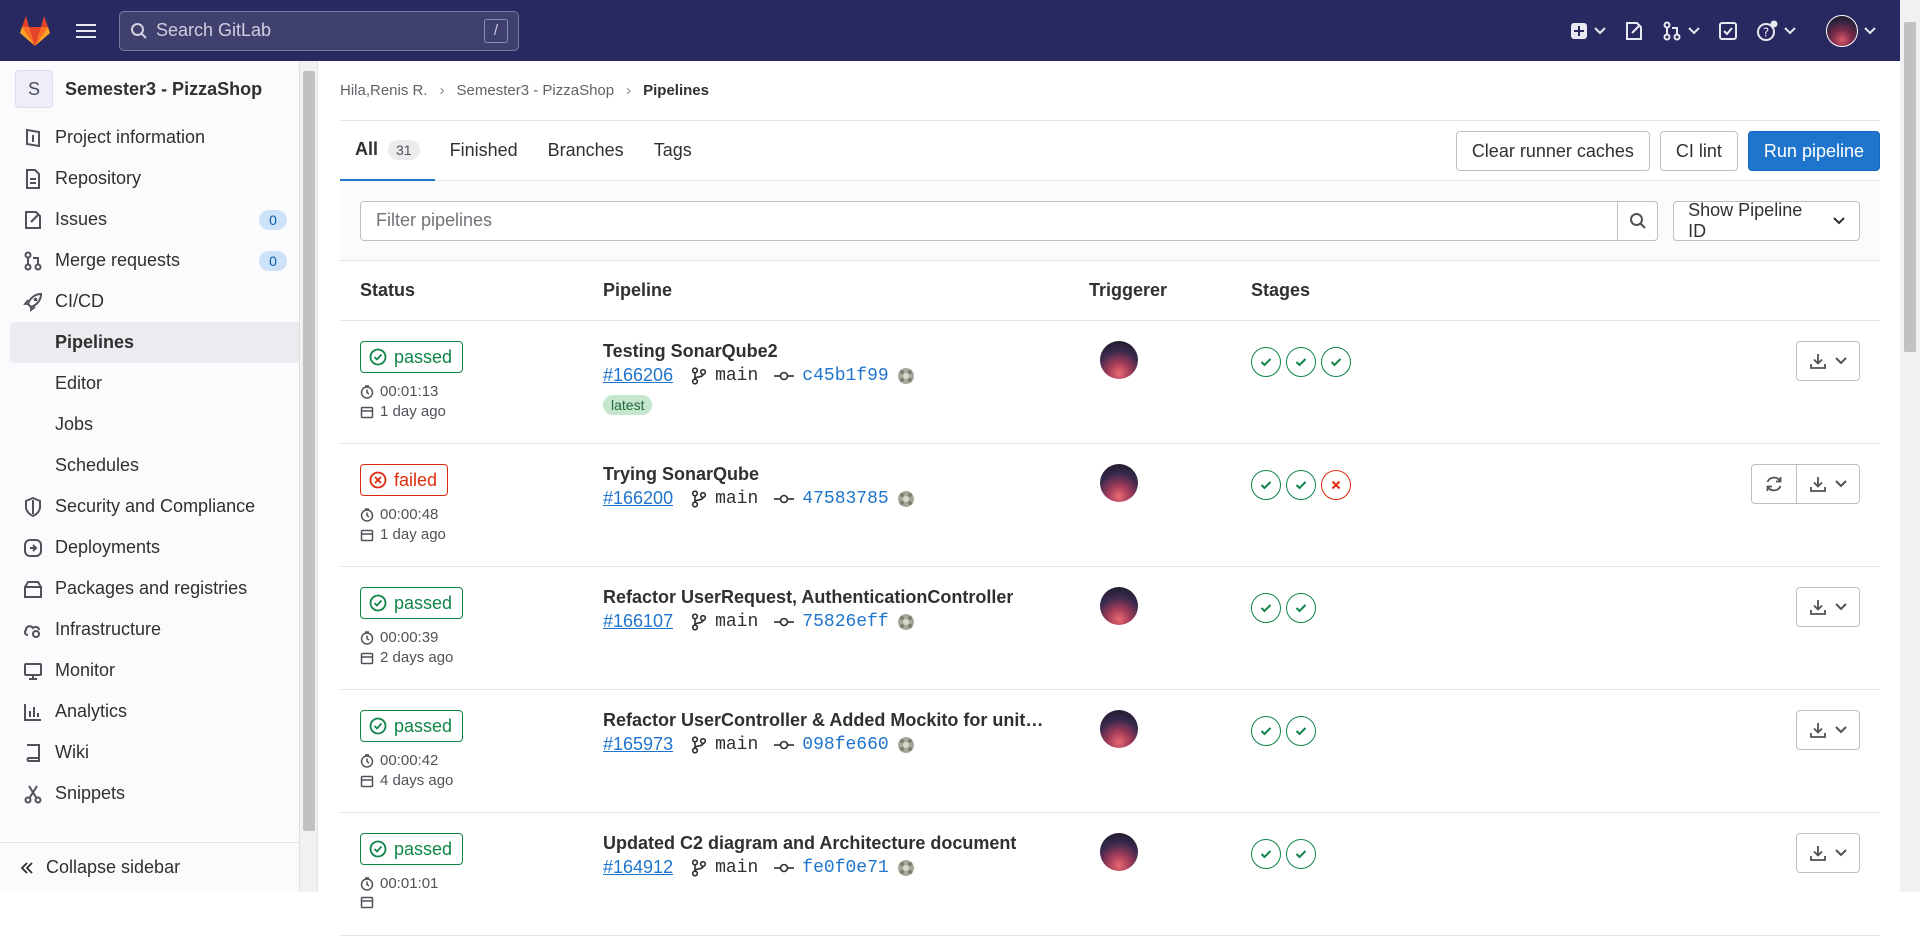 The image size is (1920, 936). What do you see at coordinates (384, 90) in the screenshot?
I see `breadcrumb-namespace: Hila,Renis R.` at bounding box center [384, 90].